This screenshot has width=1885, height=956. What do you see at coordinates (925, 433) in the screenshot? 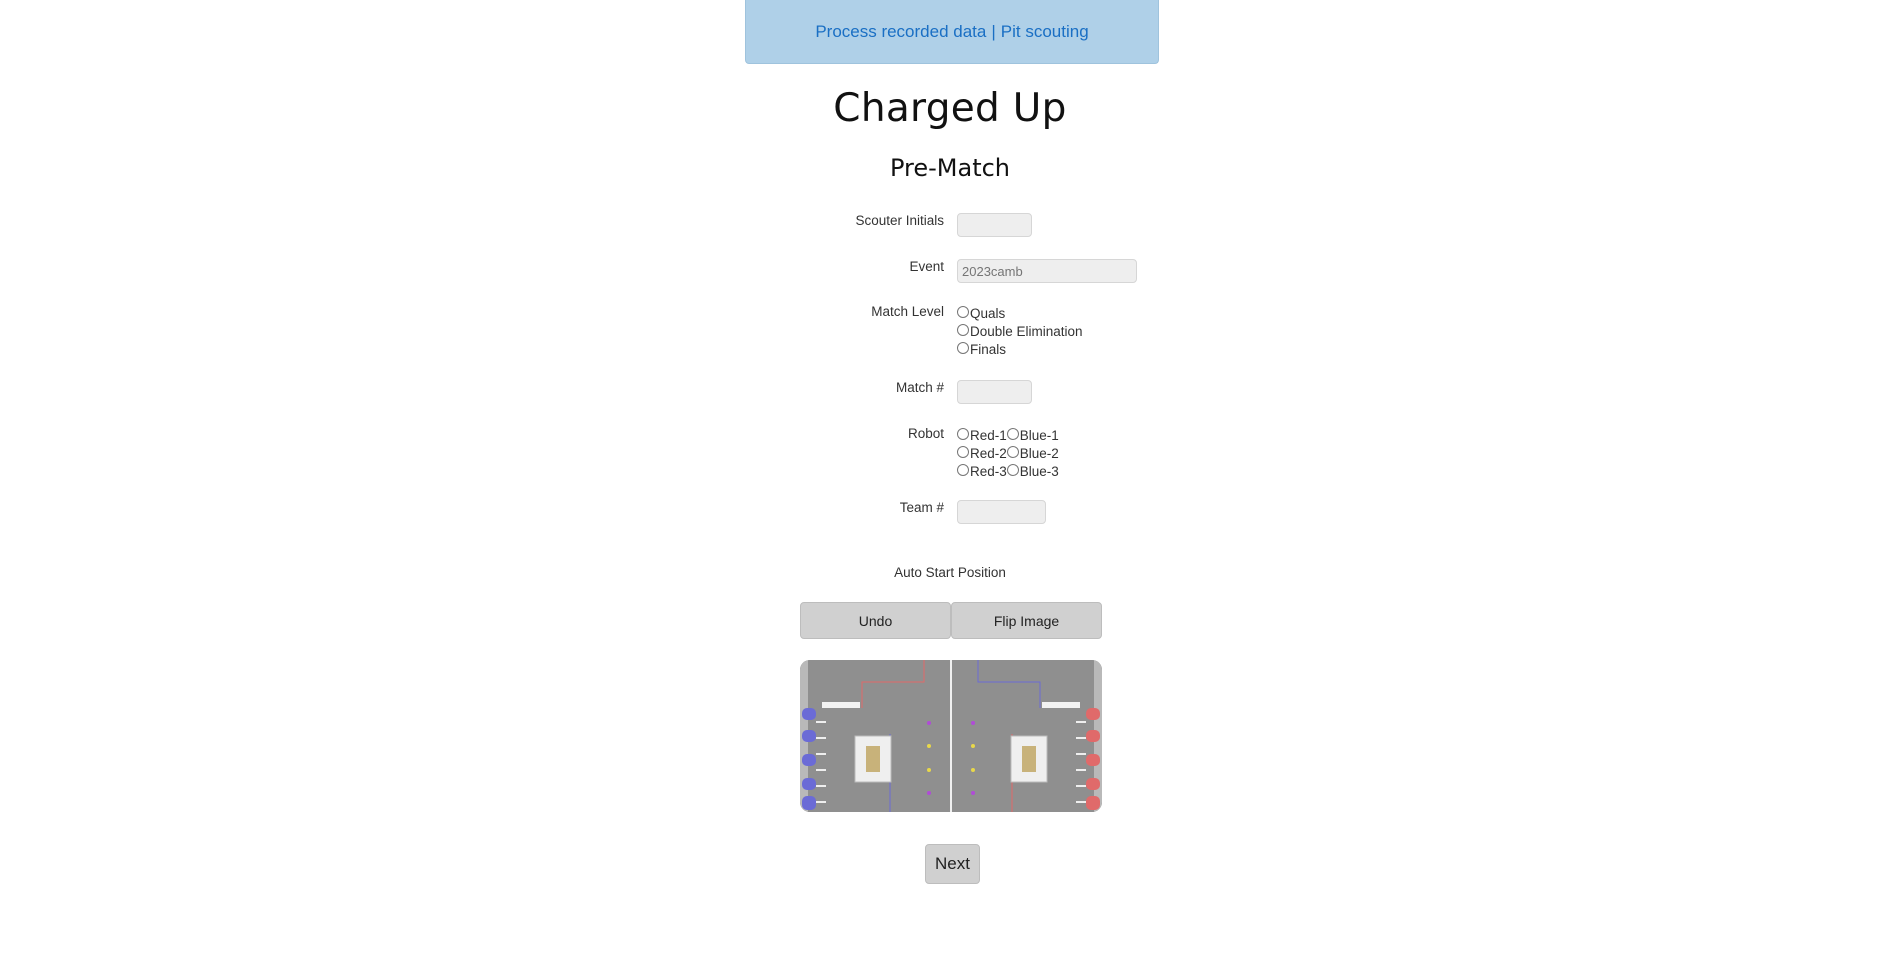
I see `robot-label: Robot` at bounding box center [925, 433].